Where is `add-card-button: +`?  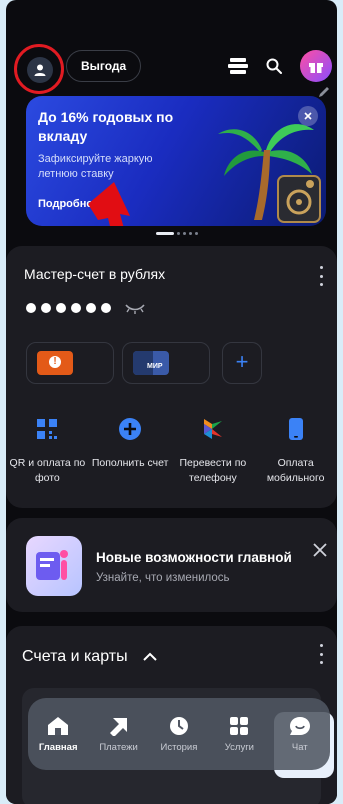 add-card-button: + is located at coordinates (242, 363).